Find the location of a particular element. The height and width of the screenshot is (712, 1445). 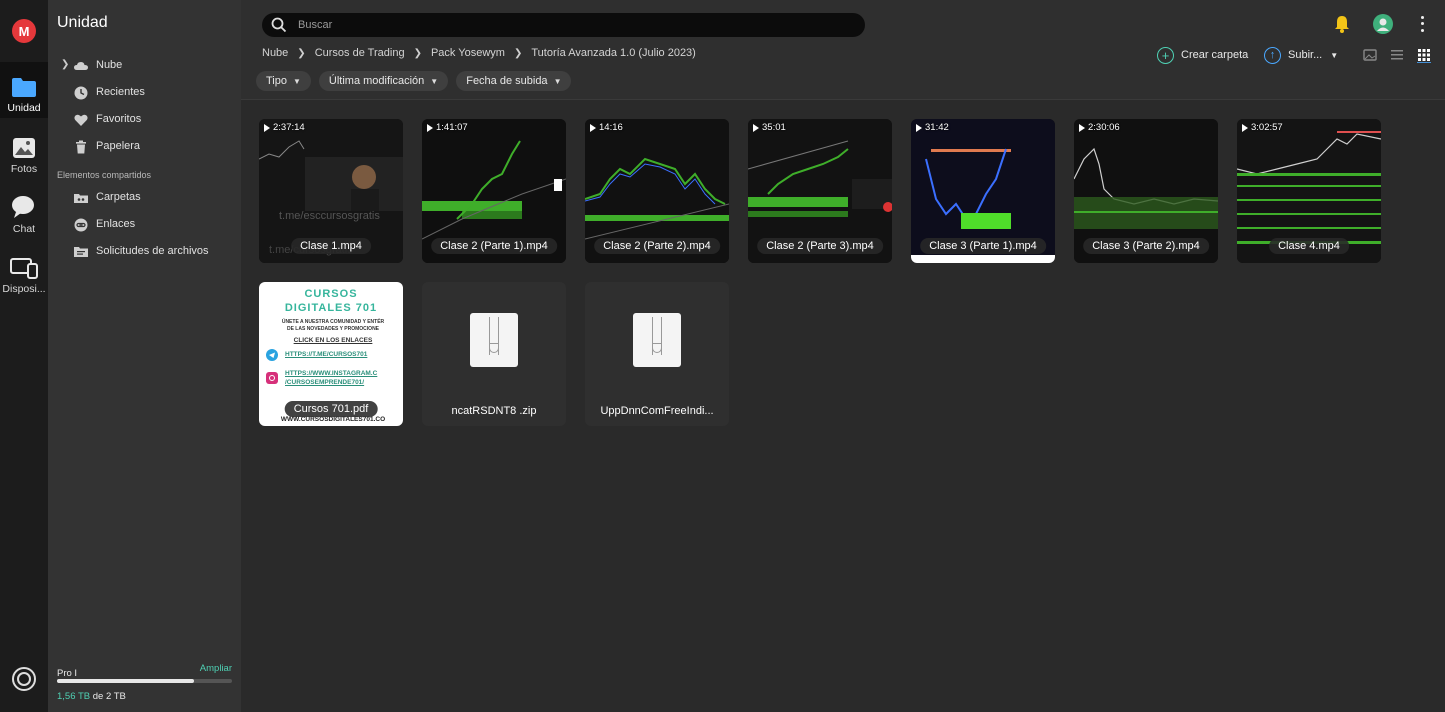

transfer-manager-icon is located at coordinates (24, 679).